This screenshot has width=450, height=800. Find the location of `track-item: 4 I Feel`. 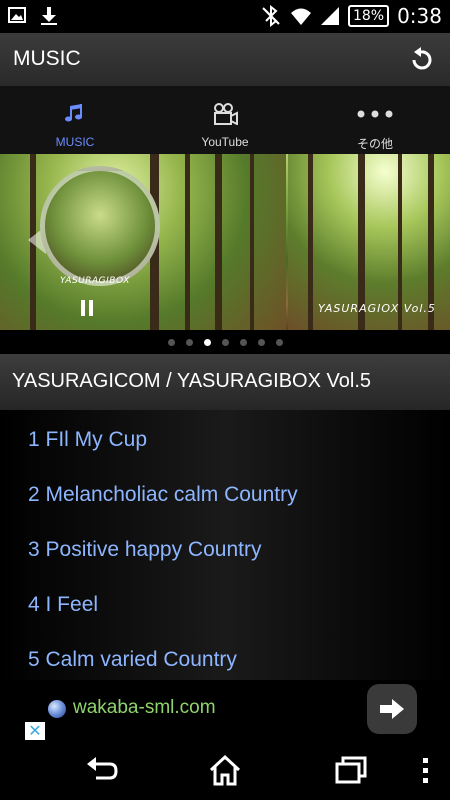

track-item: 4 I Feel is located at coordinates (63, 604).